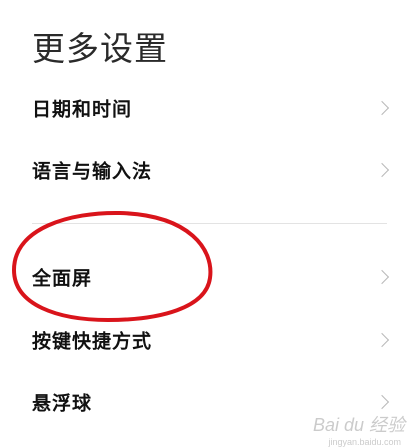  Describe the element at coordinates (364, 442) in the screenshot. I see `watermark-url: jingyan.baidu.com` at that location.